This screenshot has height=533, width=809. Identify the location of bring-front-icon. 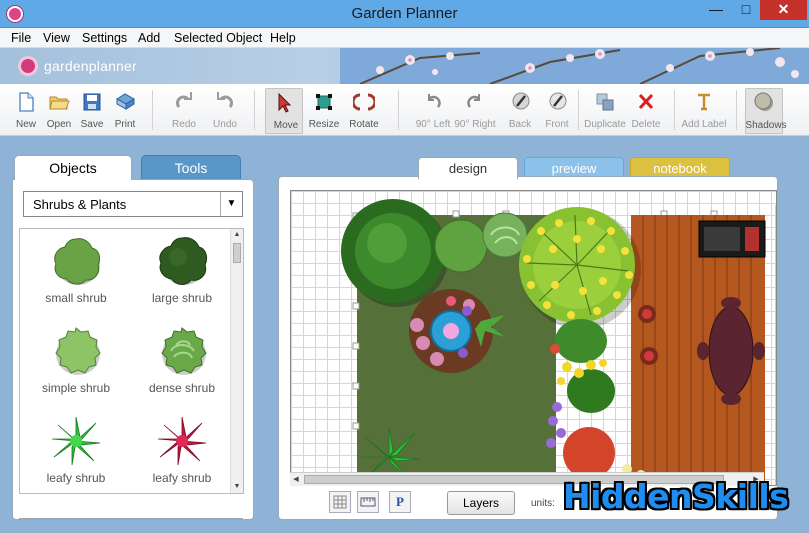
(558, 101).